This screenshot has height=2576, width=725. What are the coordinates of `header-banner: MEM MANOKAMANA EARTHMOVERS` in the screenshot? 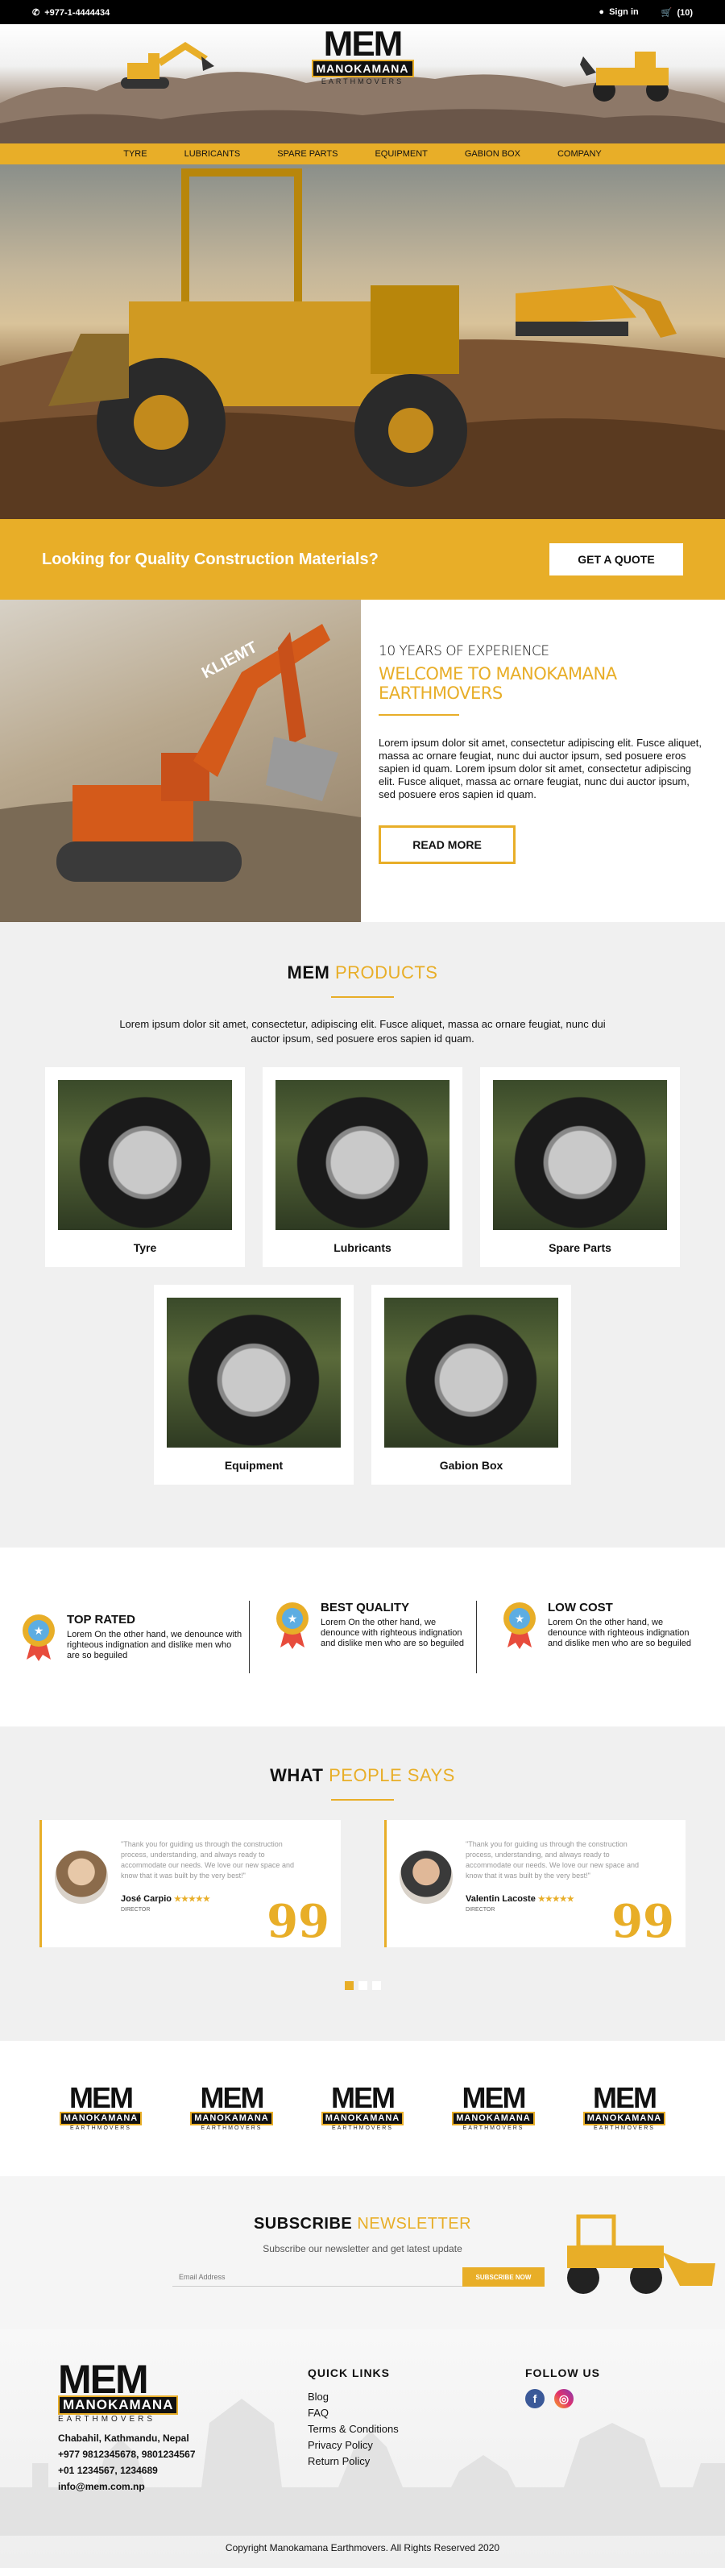 It's located at (362, 83).